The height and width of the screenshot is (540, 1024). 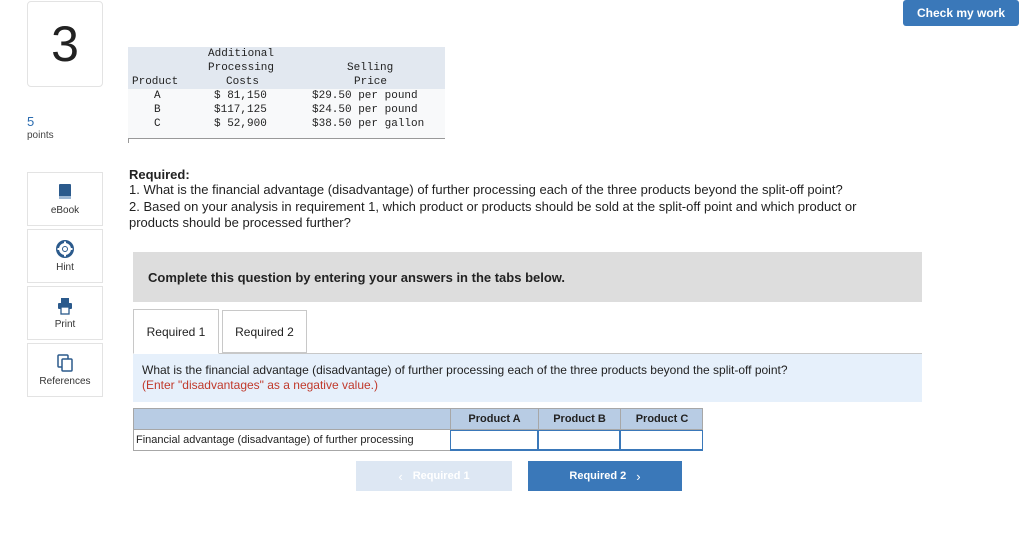 What do you see at coordinates (159, 174) in the screenshot?
I see `required-title: Required:` at bounding box center [159, 174].